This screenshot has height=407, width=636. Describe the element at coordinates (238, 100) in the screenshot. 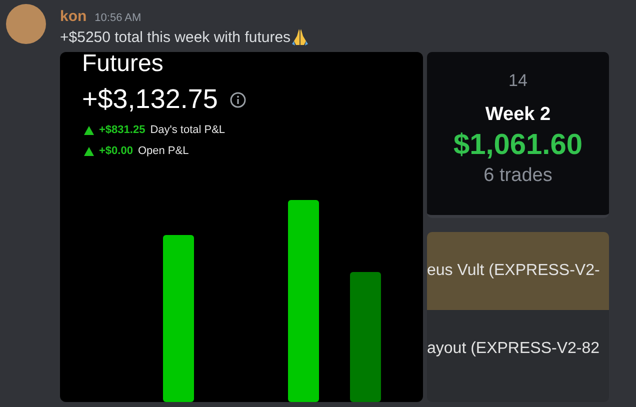

I see `info-icon` at that location.